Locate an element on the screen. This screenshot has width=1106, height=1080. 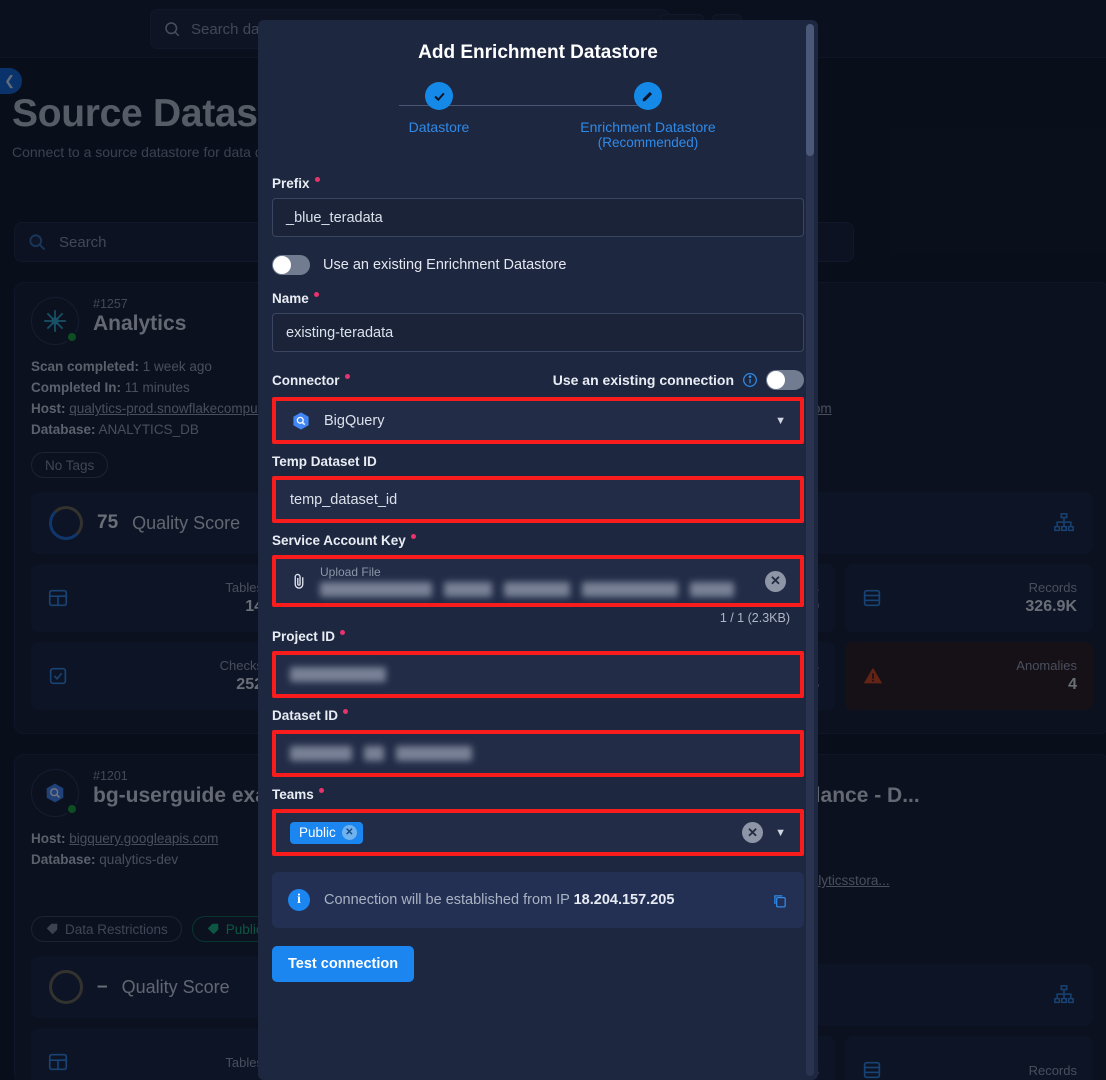
name-label: Name is located at coordinates (538, 298).